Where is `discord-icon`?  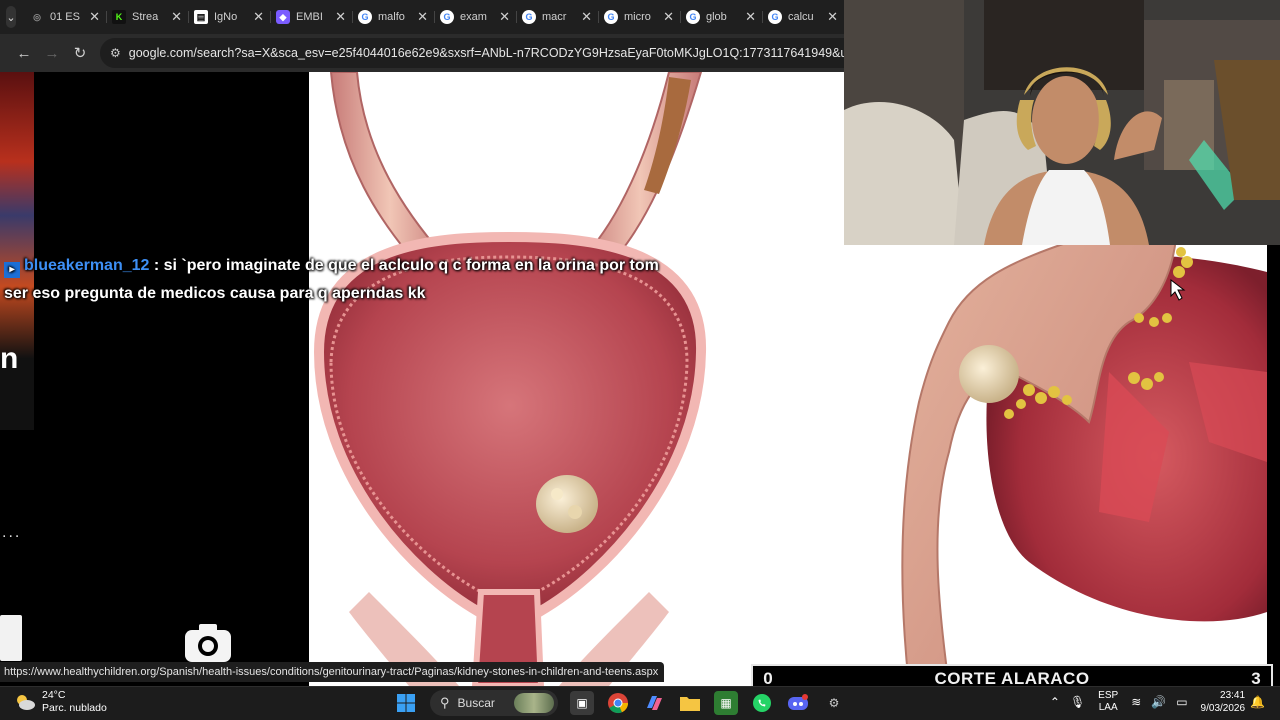 discord-icon is located at coordinates (798, 702).